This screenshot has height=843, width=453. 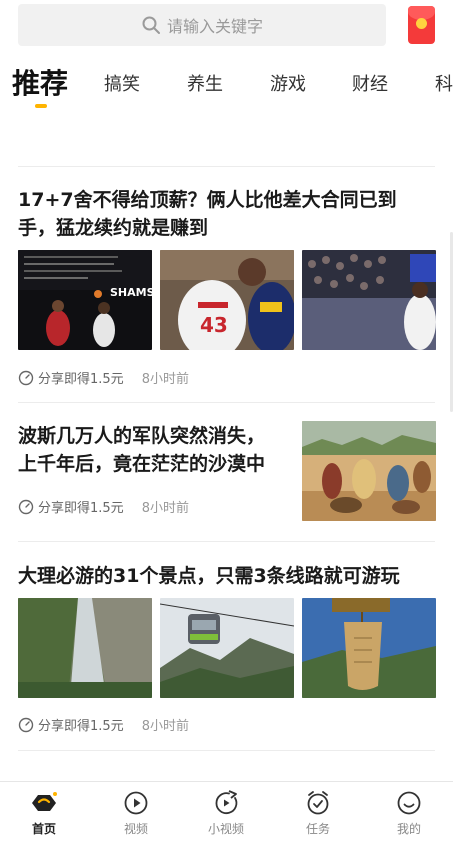 I want to click on nav-video: 视频, so click(x=136, y=813).